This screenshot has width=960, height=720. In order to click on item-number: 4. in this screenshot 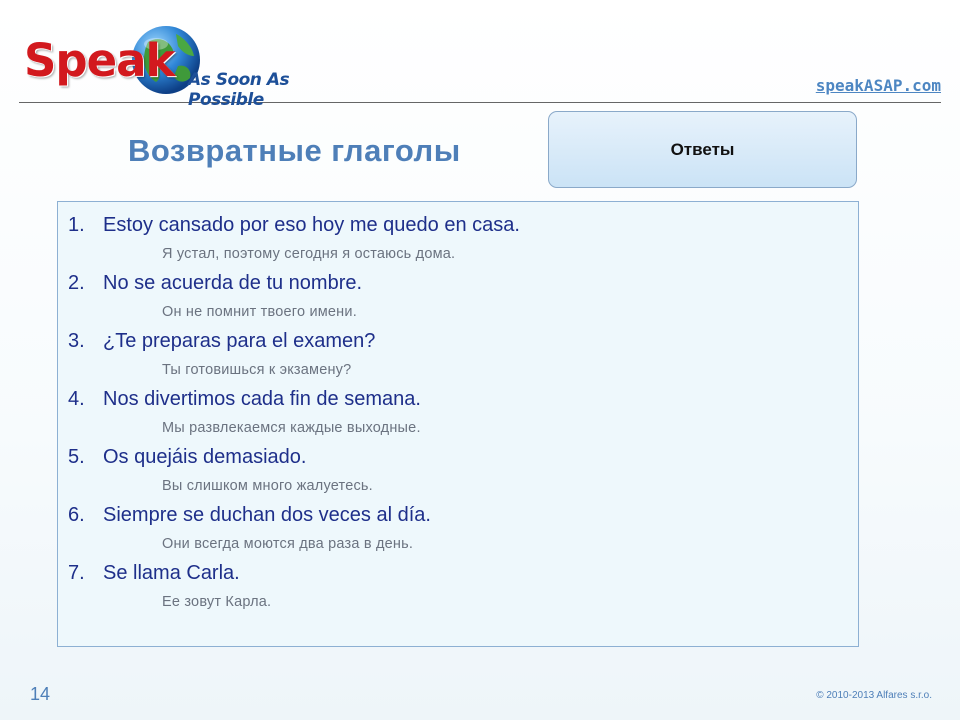, I will do `click(76, 399)`.